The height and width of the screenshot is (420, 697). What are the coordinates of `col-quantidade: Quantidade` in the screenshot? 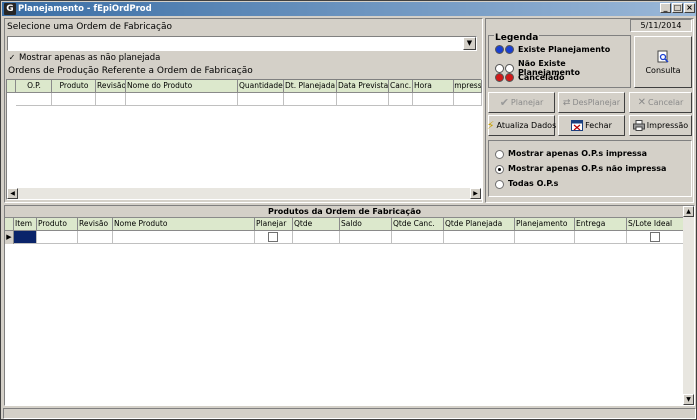 It's located at (261, 86).